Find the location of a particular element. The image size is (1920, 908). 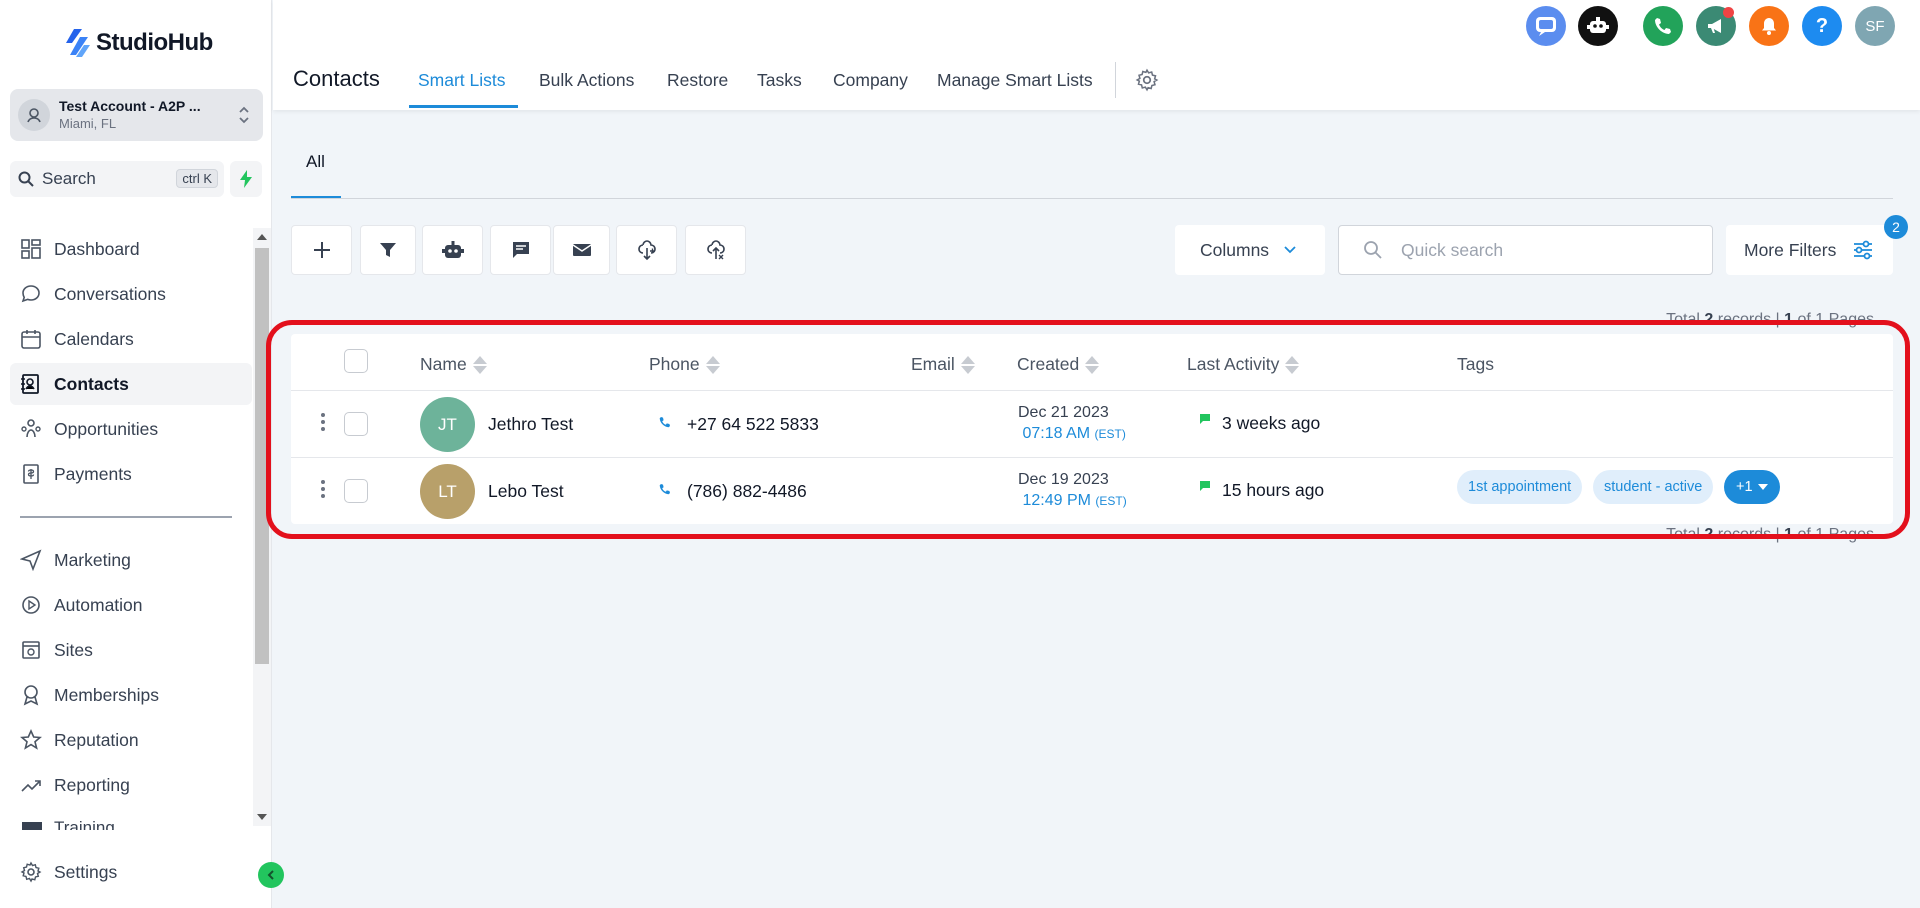

trend-icon is located at coordinates (31, 786).